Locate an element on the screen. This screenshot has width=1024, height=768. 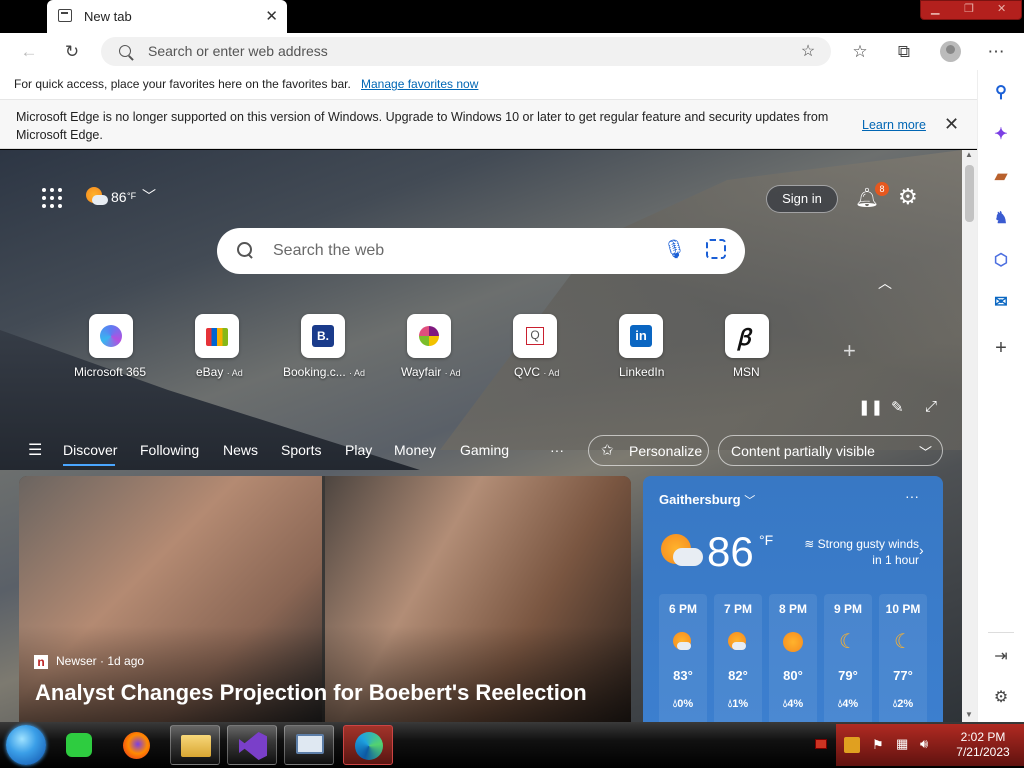
quicklink-microsoft365 is located at coordinates (111, 336).